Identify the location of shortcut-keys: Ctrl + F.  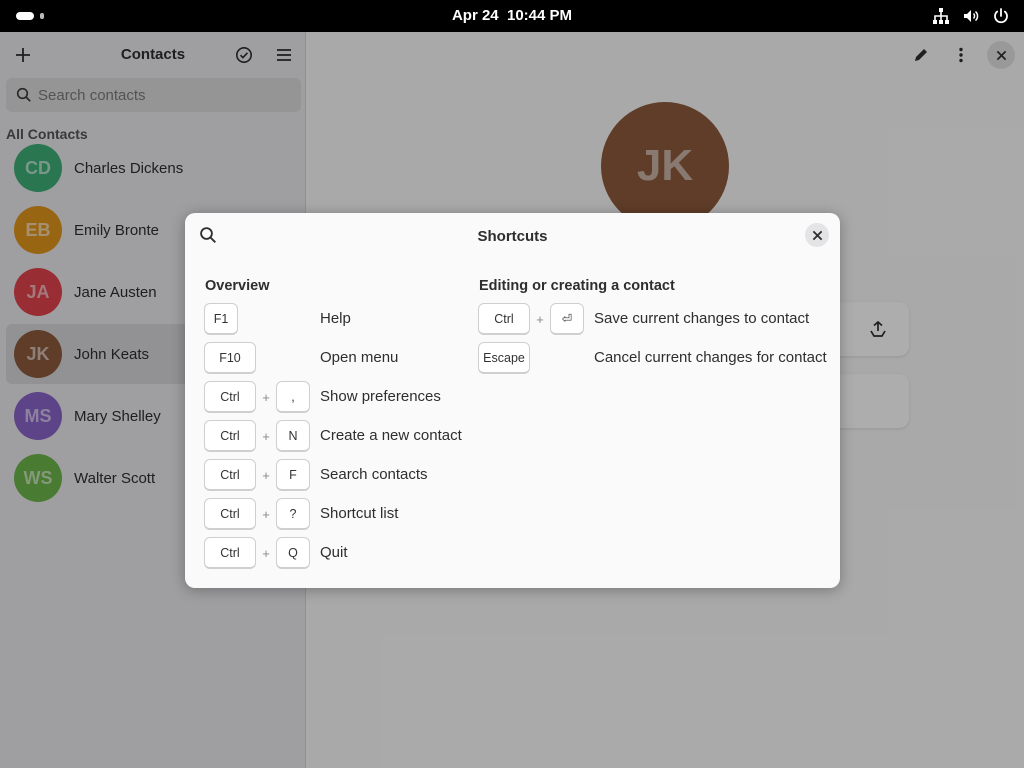
(257, 475).